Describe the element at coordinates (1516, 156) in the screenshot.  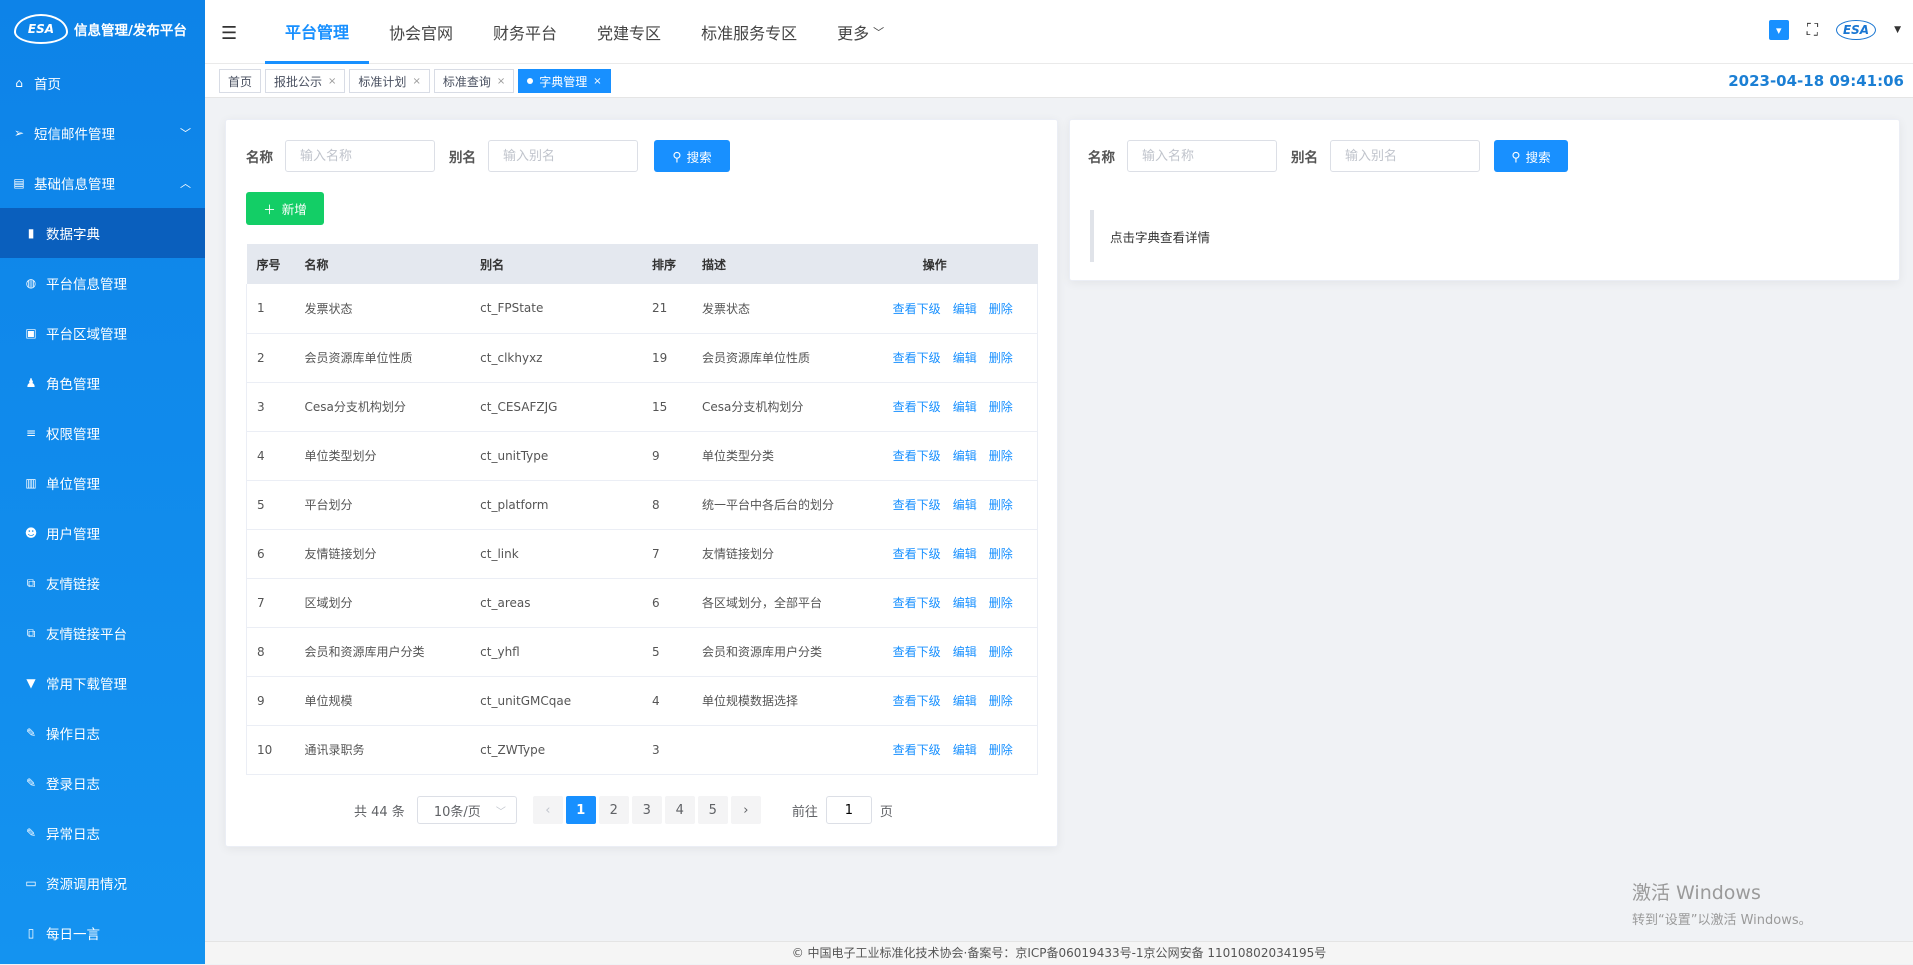
I see `search-icon: ⚲` at that location.